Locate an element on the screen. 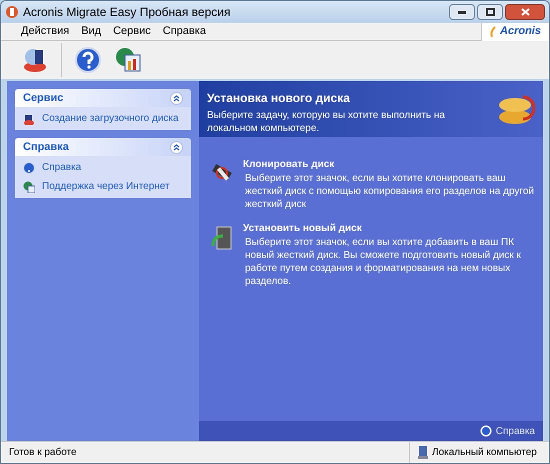 This screenshot has width=550, height=464. close-icon is located at coordinates (525, 12).